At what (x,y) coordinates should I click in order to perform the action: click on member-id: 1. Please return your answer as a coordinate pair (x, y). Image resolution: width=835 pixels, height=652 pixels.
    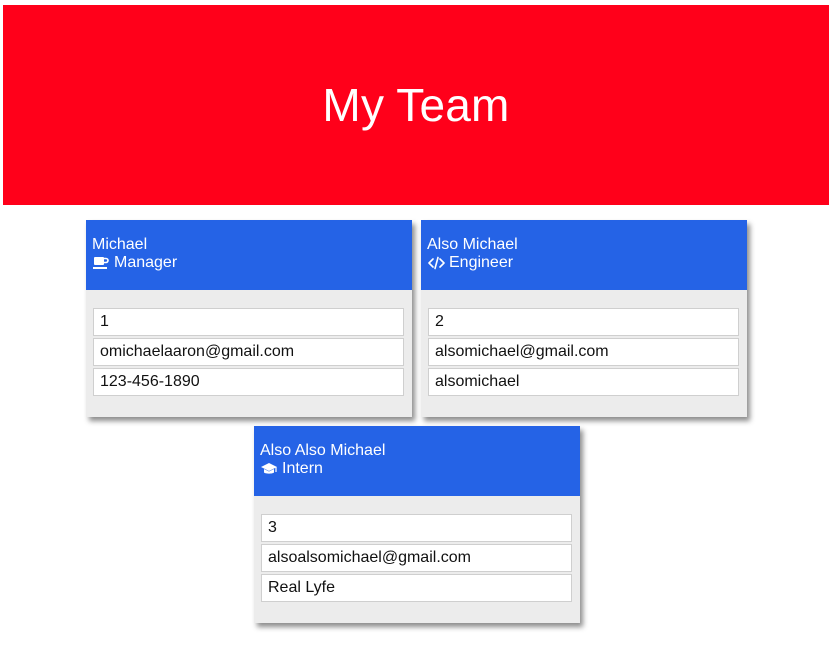
    Looking at the image, I should click on (248, 322).